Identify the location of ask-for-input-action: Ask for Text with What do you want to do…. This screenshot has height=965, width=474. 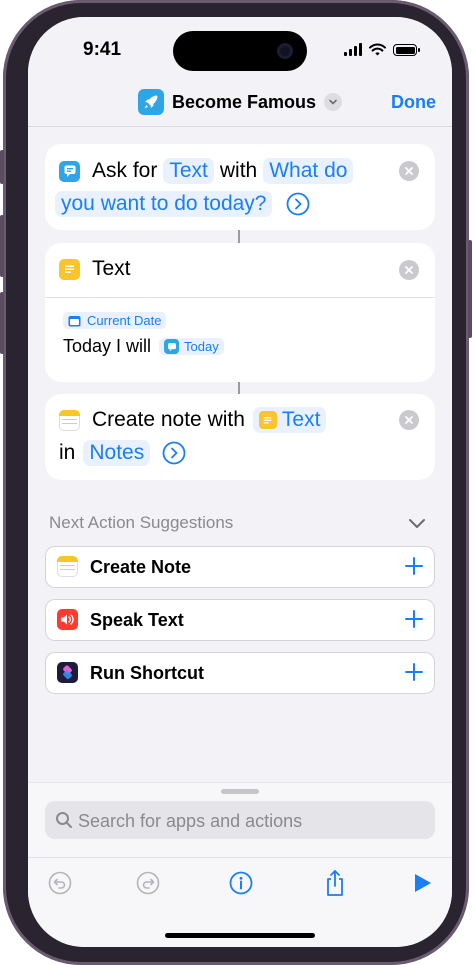
(240, 187).